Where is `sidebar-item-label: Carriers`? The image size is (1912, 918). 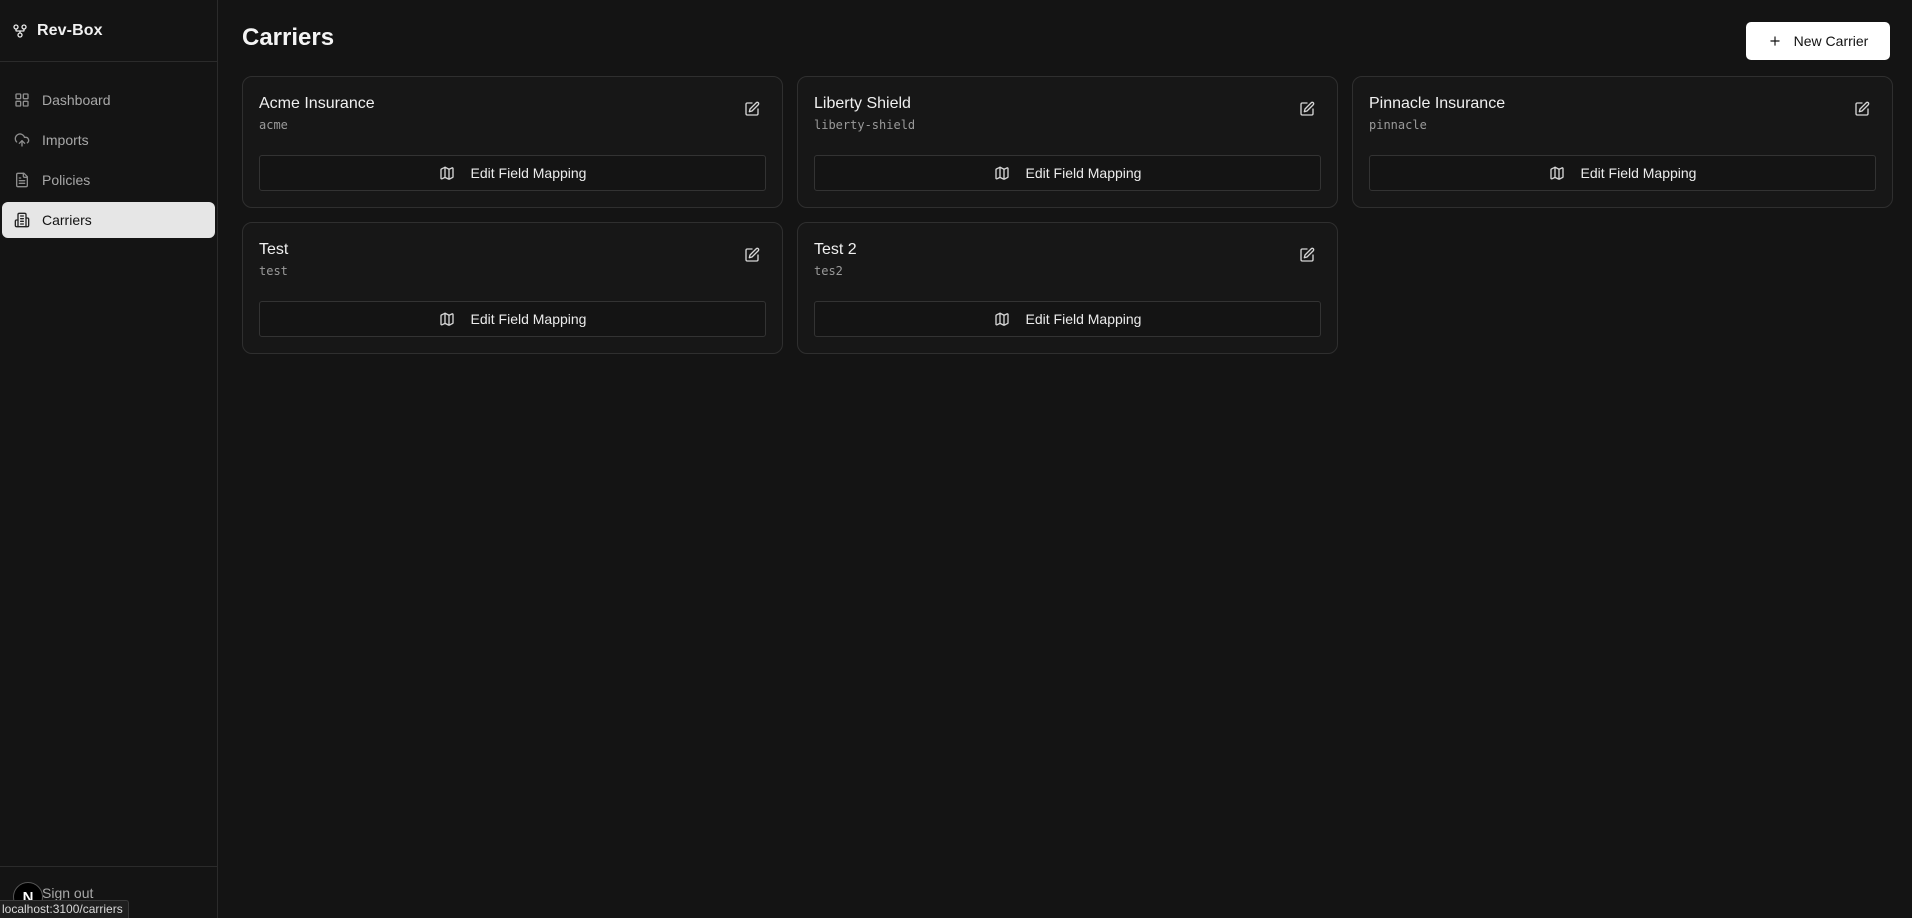 sidebar-item-label: Carriers is located at coordinates (67, 220).